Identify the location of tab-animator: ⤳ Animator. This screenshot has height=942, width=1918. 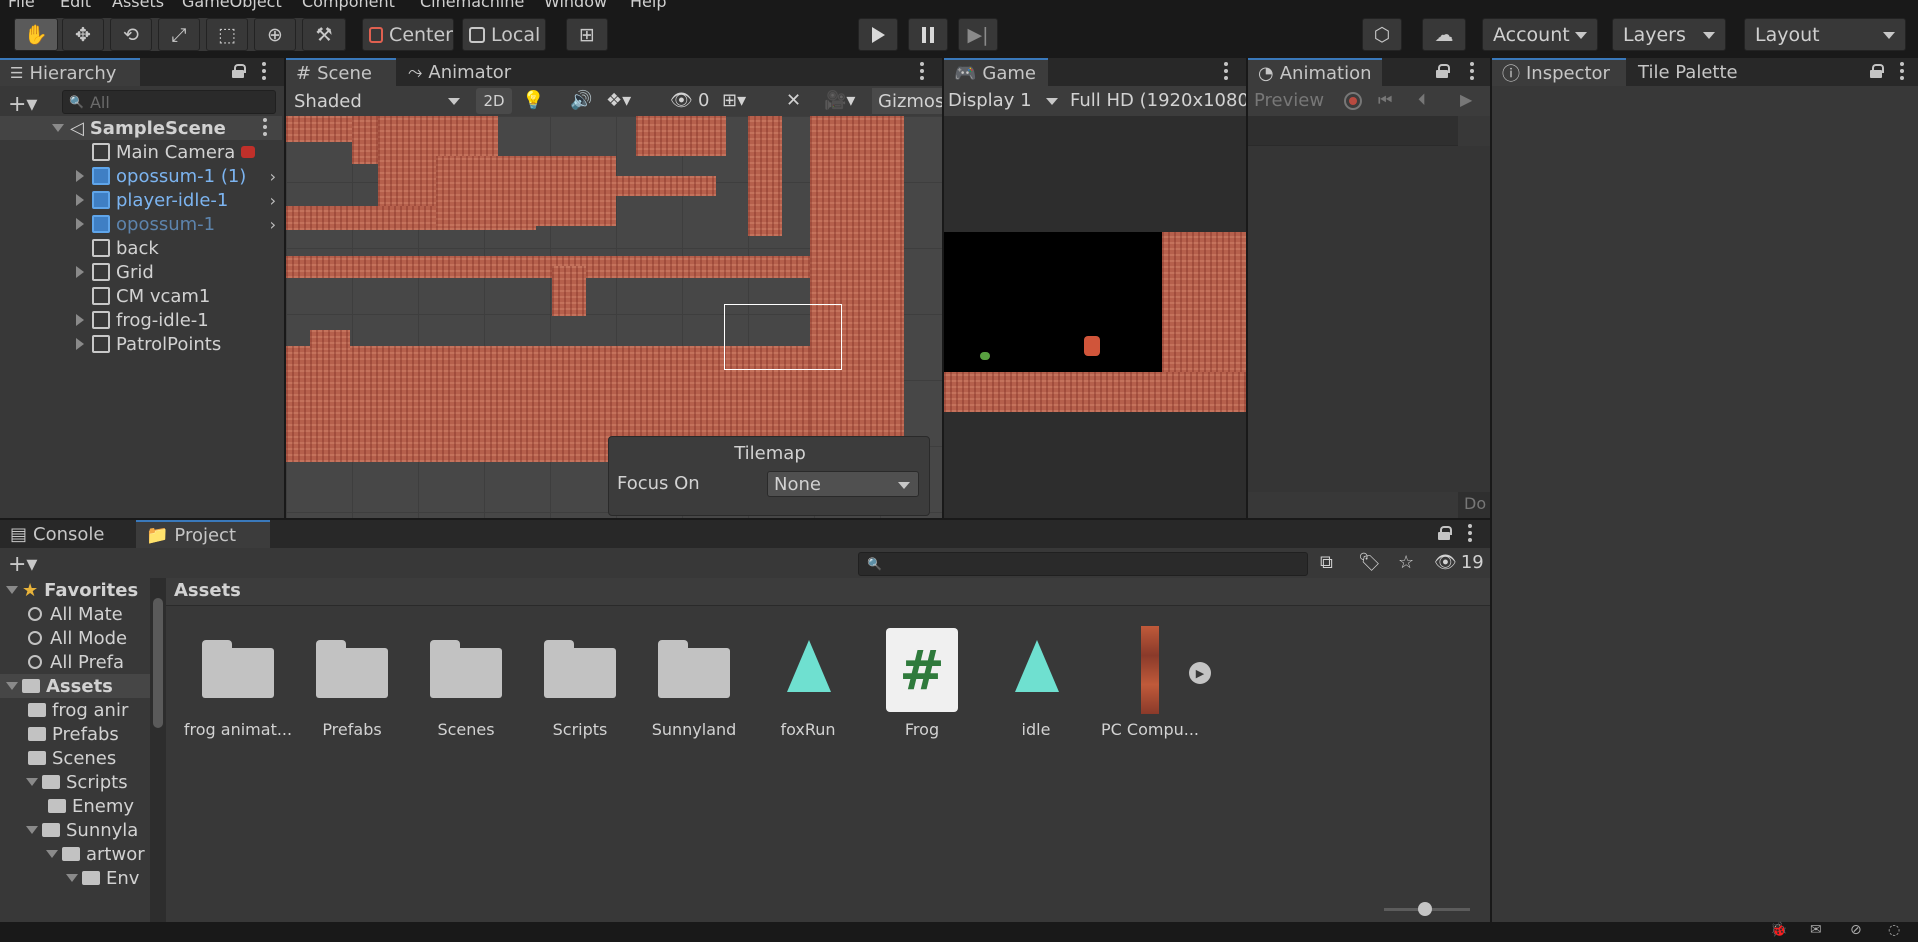
(458, 72).